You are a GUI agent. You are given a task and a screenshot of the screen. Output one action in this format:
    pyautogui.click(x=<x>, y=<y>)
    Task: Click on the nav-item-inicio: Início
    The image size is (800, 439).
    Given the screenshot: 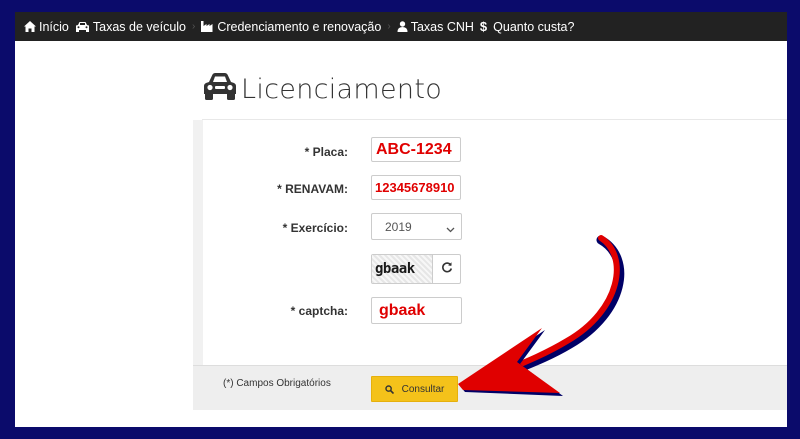 What is the action you would take?
    pyautogui.click(x=46, y=27)
    